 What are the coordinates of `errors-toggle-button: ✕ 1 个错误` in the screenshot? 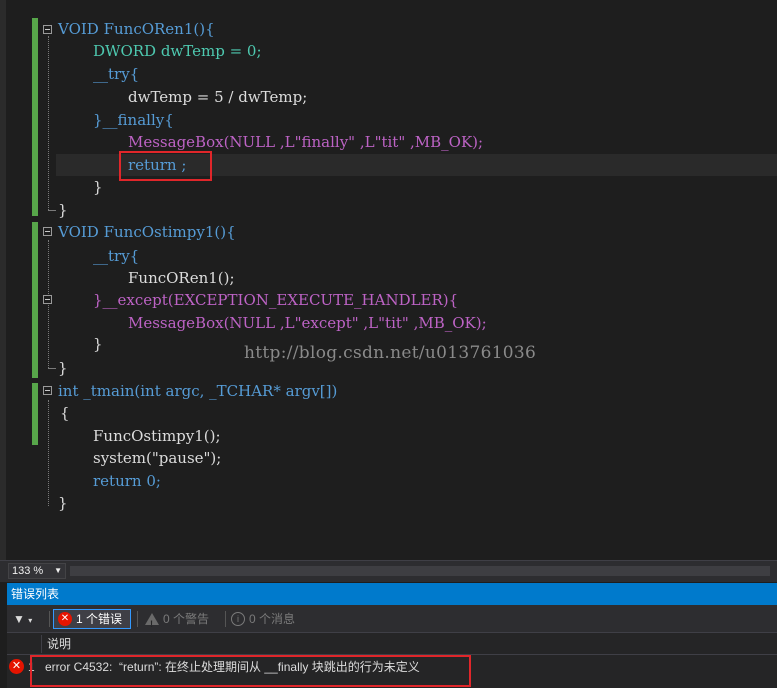 It's located at (92, 619).